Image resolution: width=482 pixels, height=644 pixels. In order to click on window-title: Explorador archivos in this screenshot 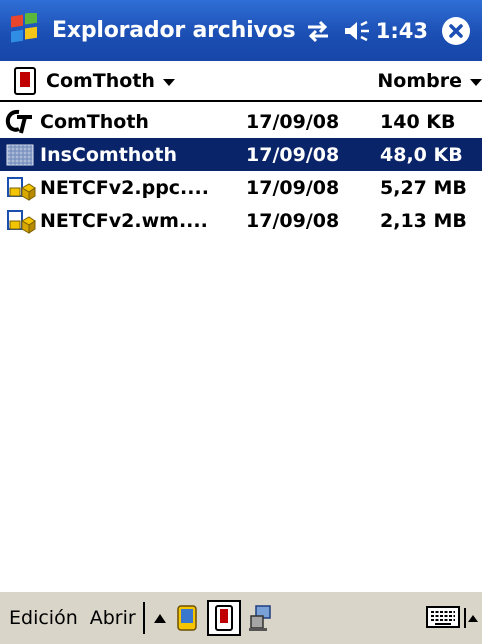, I will do `click(174, 30)`.